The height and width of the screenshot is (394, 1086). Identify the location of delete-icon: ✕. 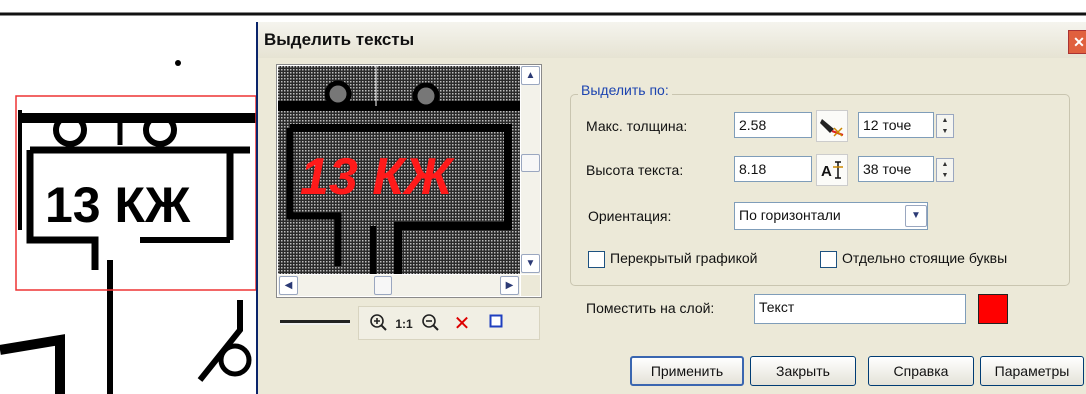
(462, 324).